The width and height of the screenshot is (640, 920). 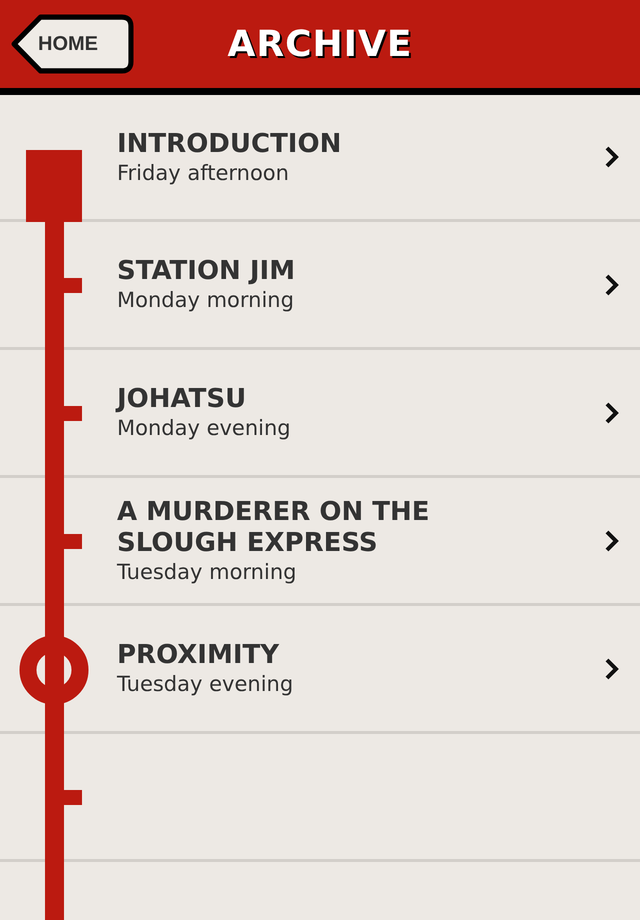 I want to click on archive-item: STATION JIM Monday morning, so click(x=320, y=286).